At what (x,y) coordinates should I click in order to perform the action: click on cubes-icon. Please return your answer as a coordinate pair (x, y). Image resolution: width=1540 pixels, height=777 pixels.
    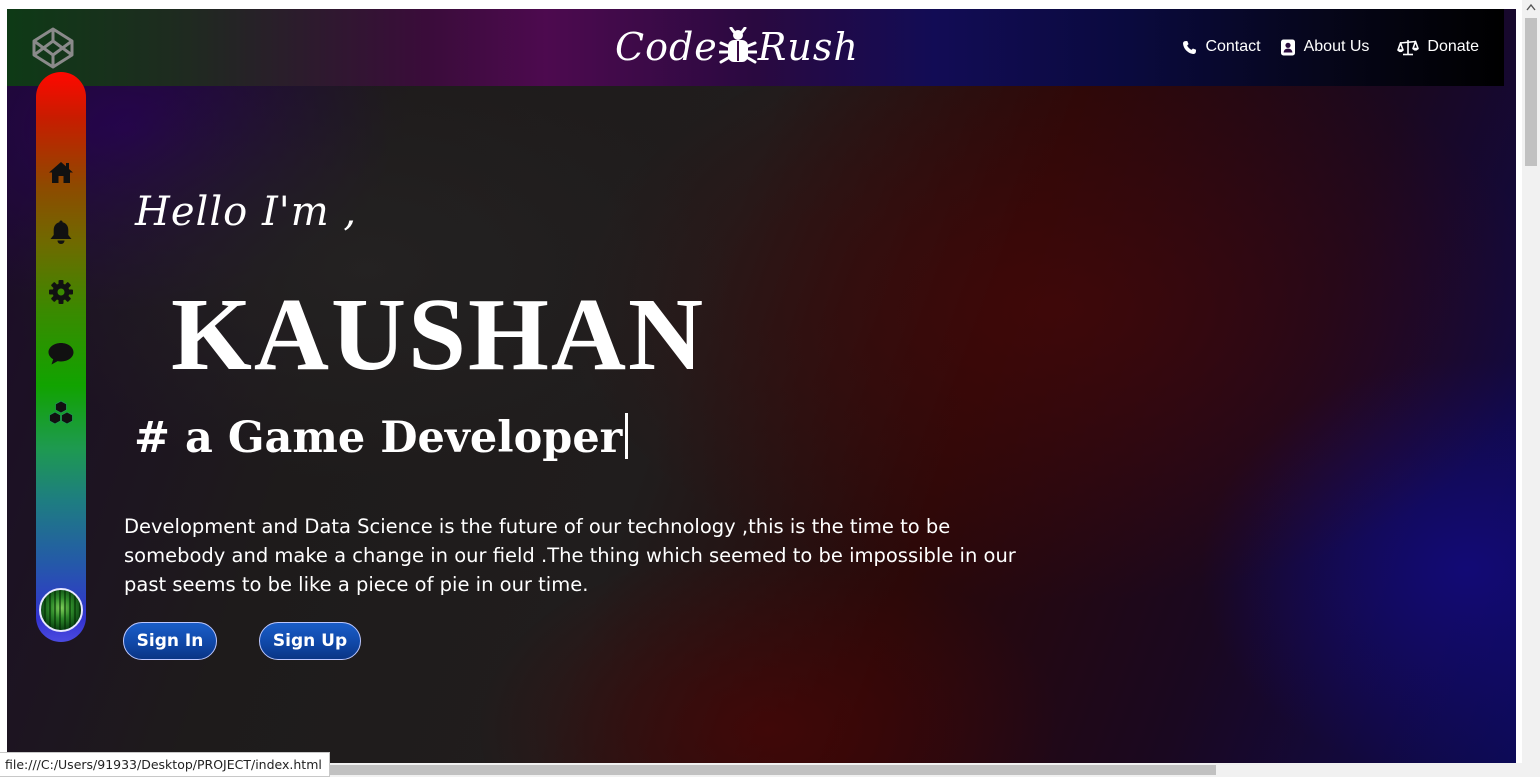
    Looking at the image, I should click on (61, 413).